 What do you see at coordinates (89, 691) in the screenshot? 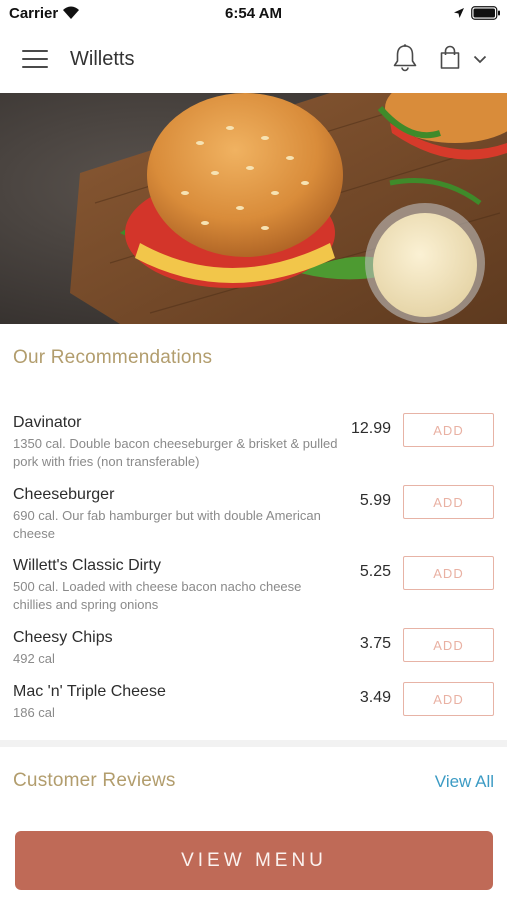
I see `item-name: Mac 'n' Triple Cheese` at bounding box center [89, 691].